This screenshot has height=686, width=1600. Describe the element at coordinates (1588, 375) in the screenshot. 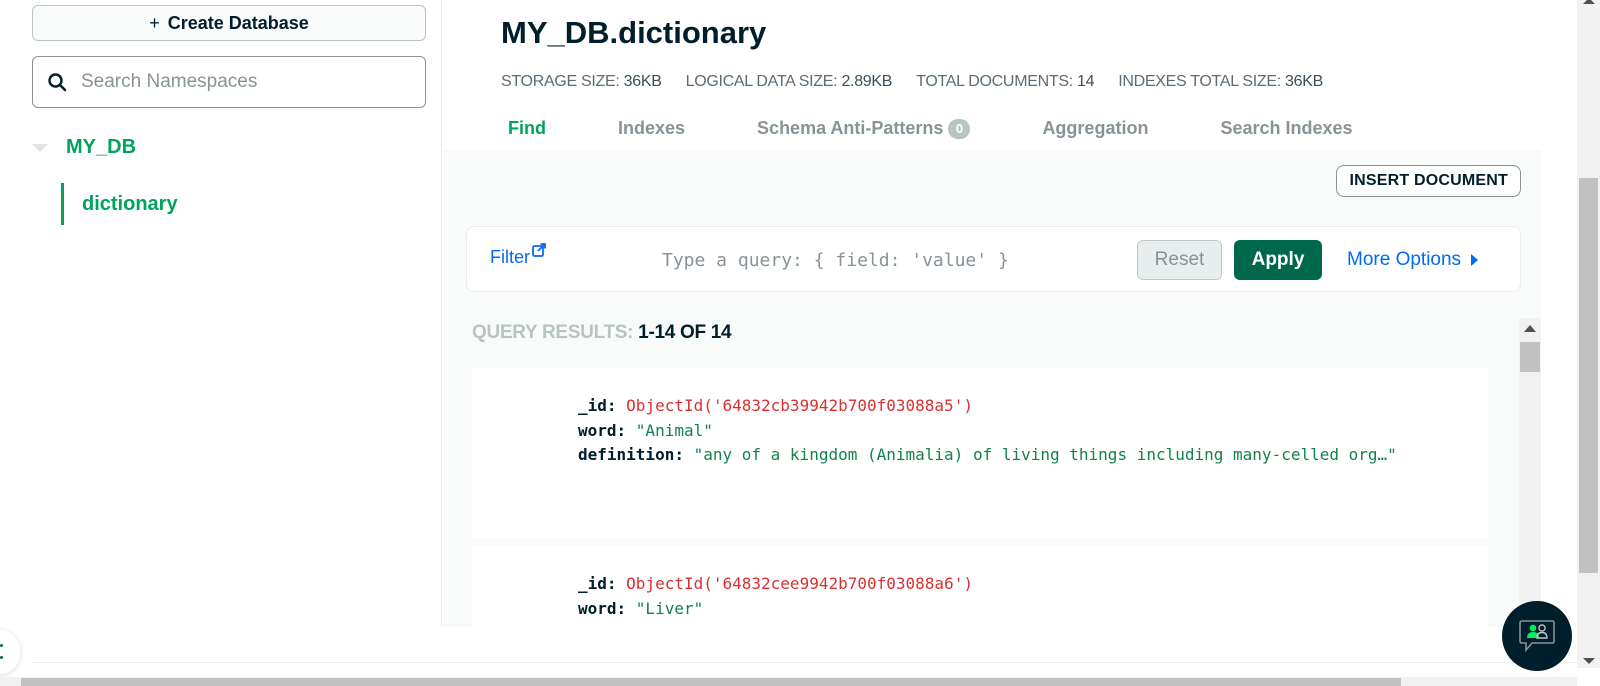

I see `page-scrollbar-thumb` at that location.